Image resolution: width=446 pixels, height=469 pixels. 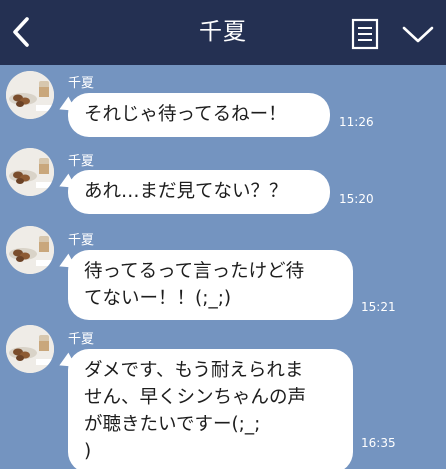 I want to click on chevron-down-icon, so click(x=418, y=34).